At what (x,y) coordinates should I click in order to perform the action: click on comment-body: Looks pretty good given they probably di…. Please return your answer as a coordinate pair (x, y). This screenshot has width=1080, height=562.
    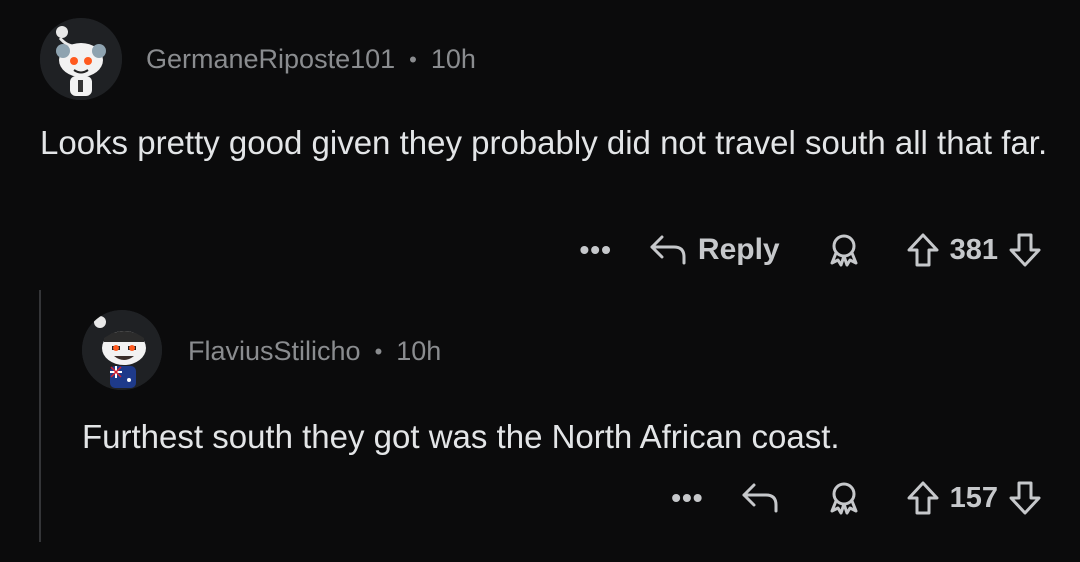
    Looking at the image, I should click on (544, 142).